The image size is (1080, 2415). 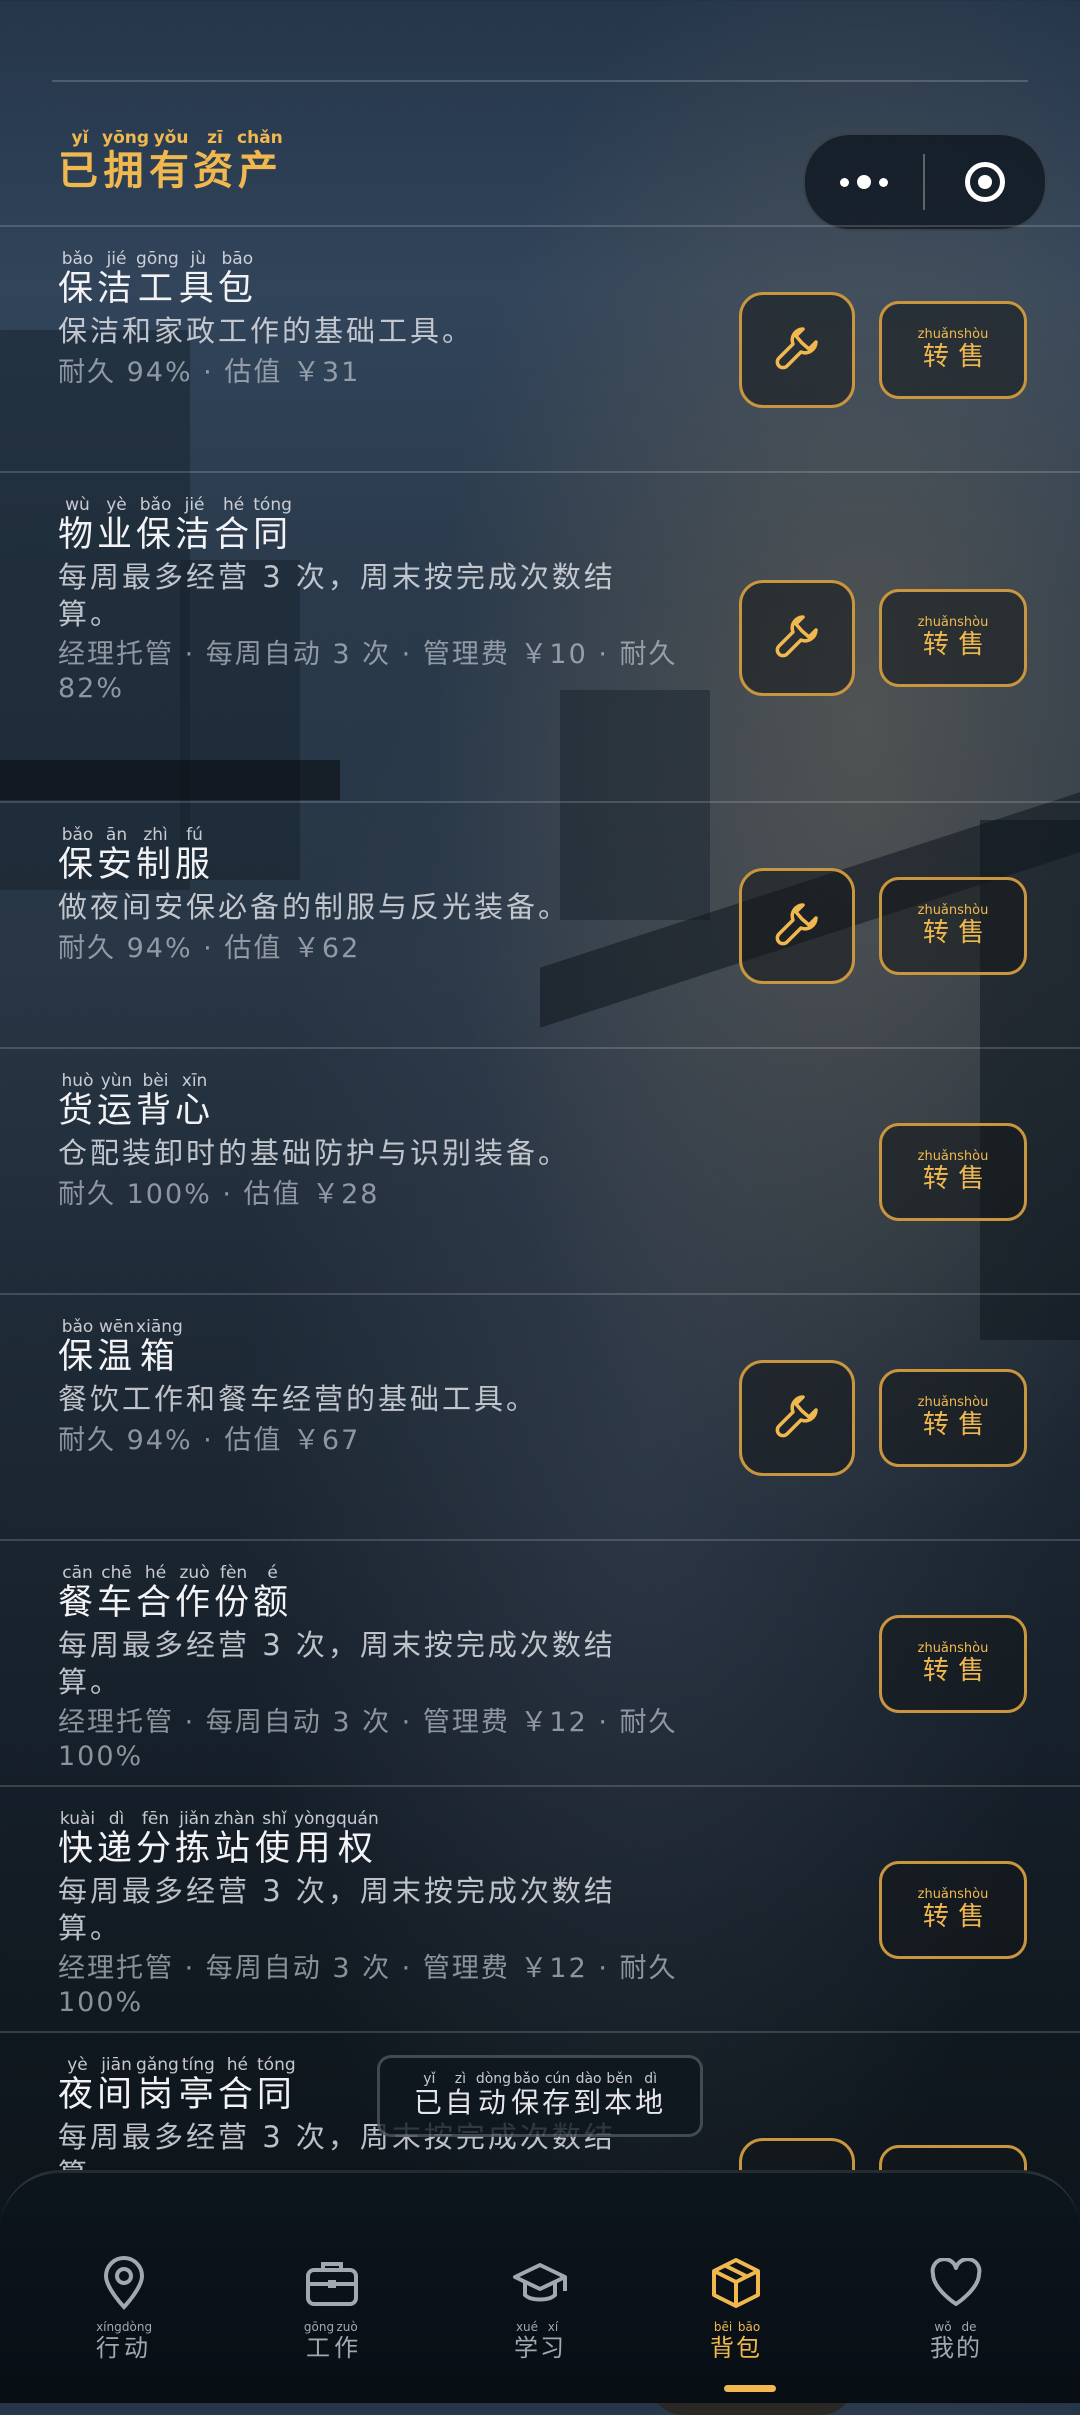 I want to click on tab-action: 行xíng动dòng, so click(x=124, y=2289).